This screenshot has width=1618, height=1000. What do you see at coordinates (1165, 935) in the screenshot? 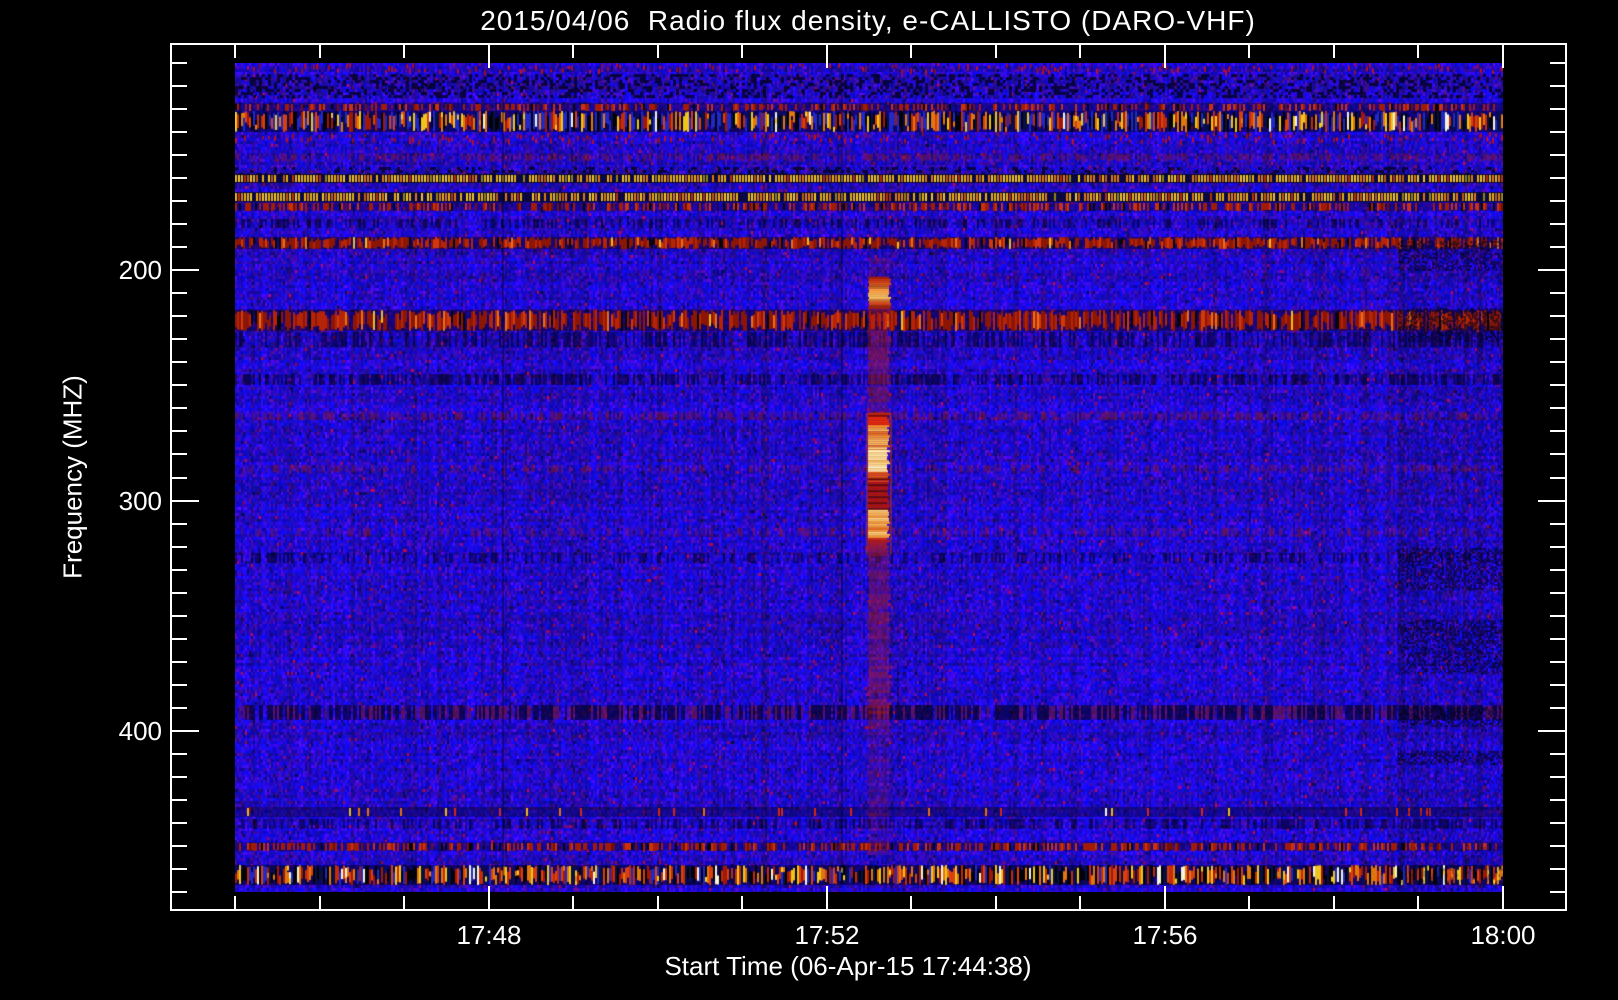
I see `x-tick-label: 17:56` at bounding box center [1165, 935].